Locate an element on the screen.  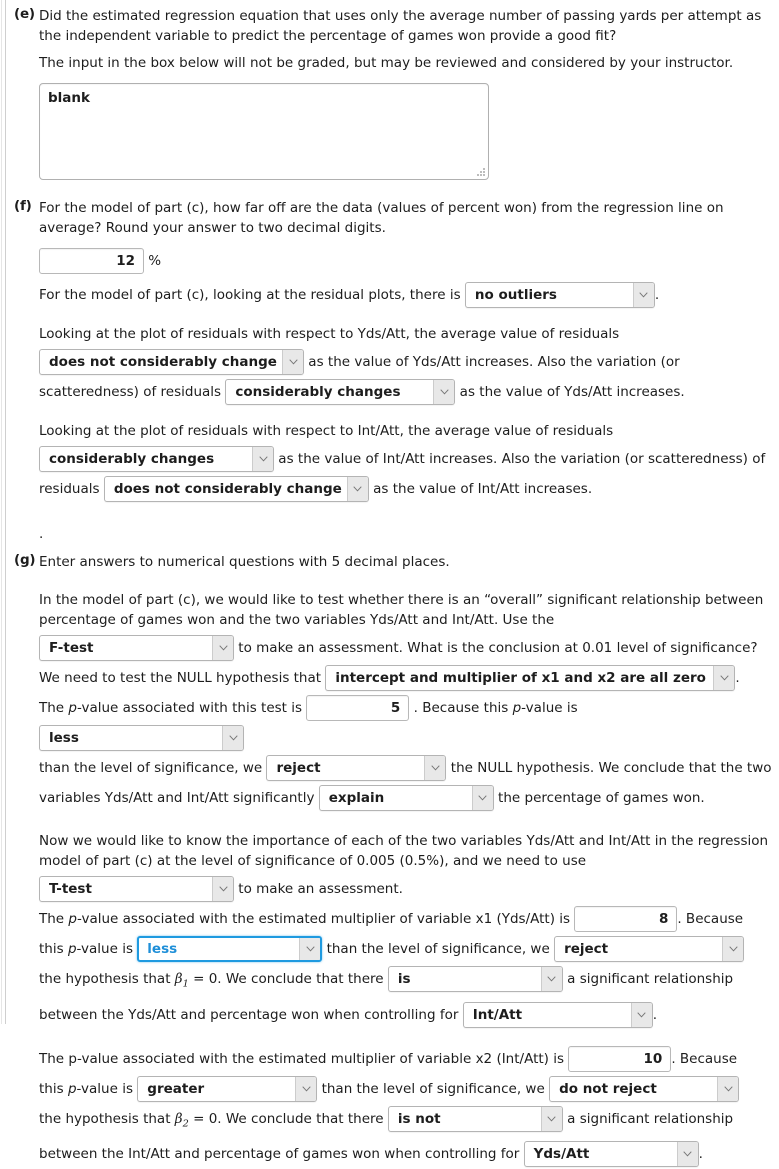
x2-decision-select-value: do not reject is located at coordinates (608, 1088).